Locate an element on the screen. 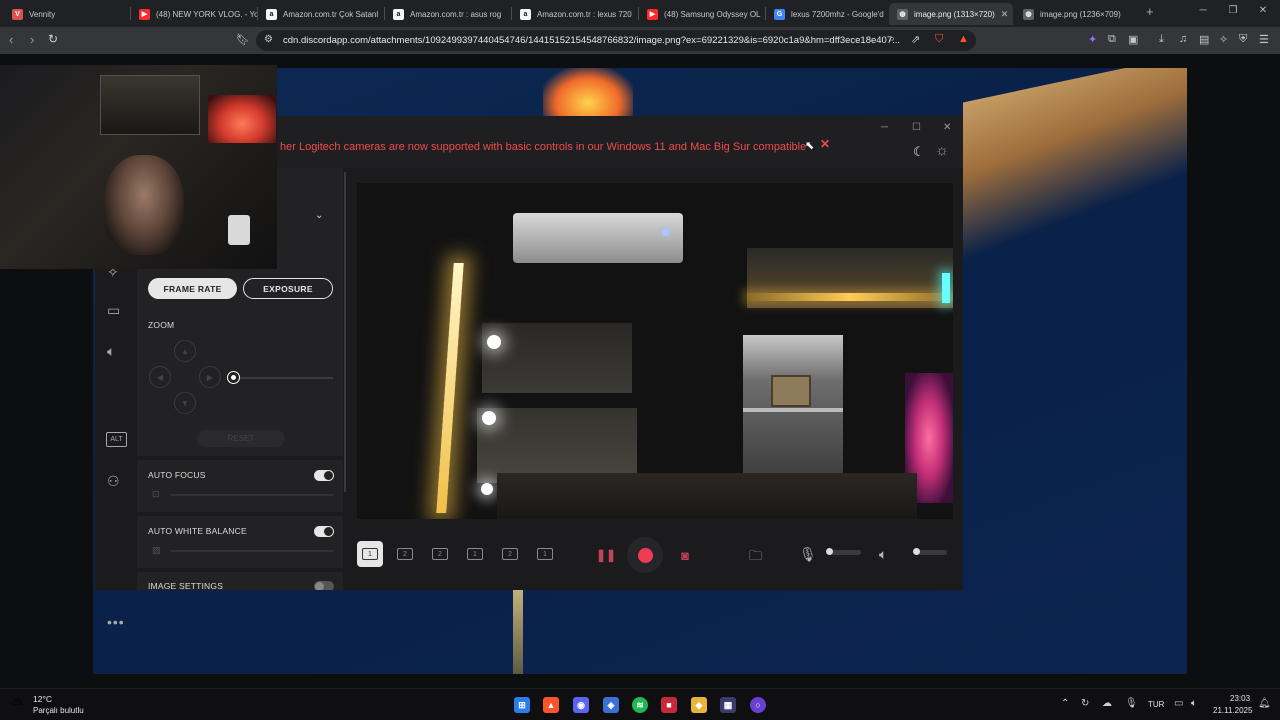  bookmark-icon: 🔖︎ is located at coordinates (243, 39).